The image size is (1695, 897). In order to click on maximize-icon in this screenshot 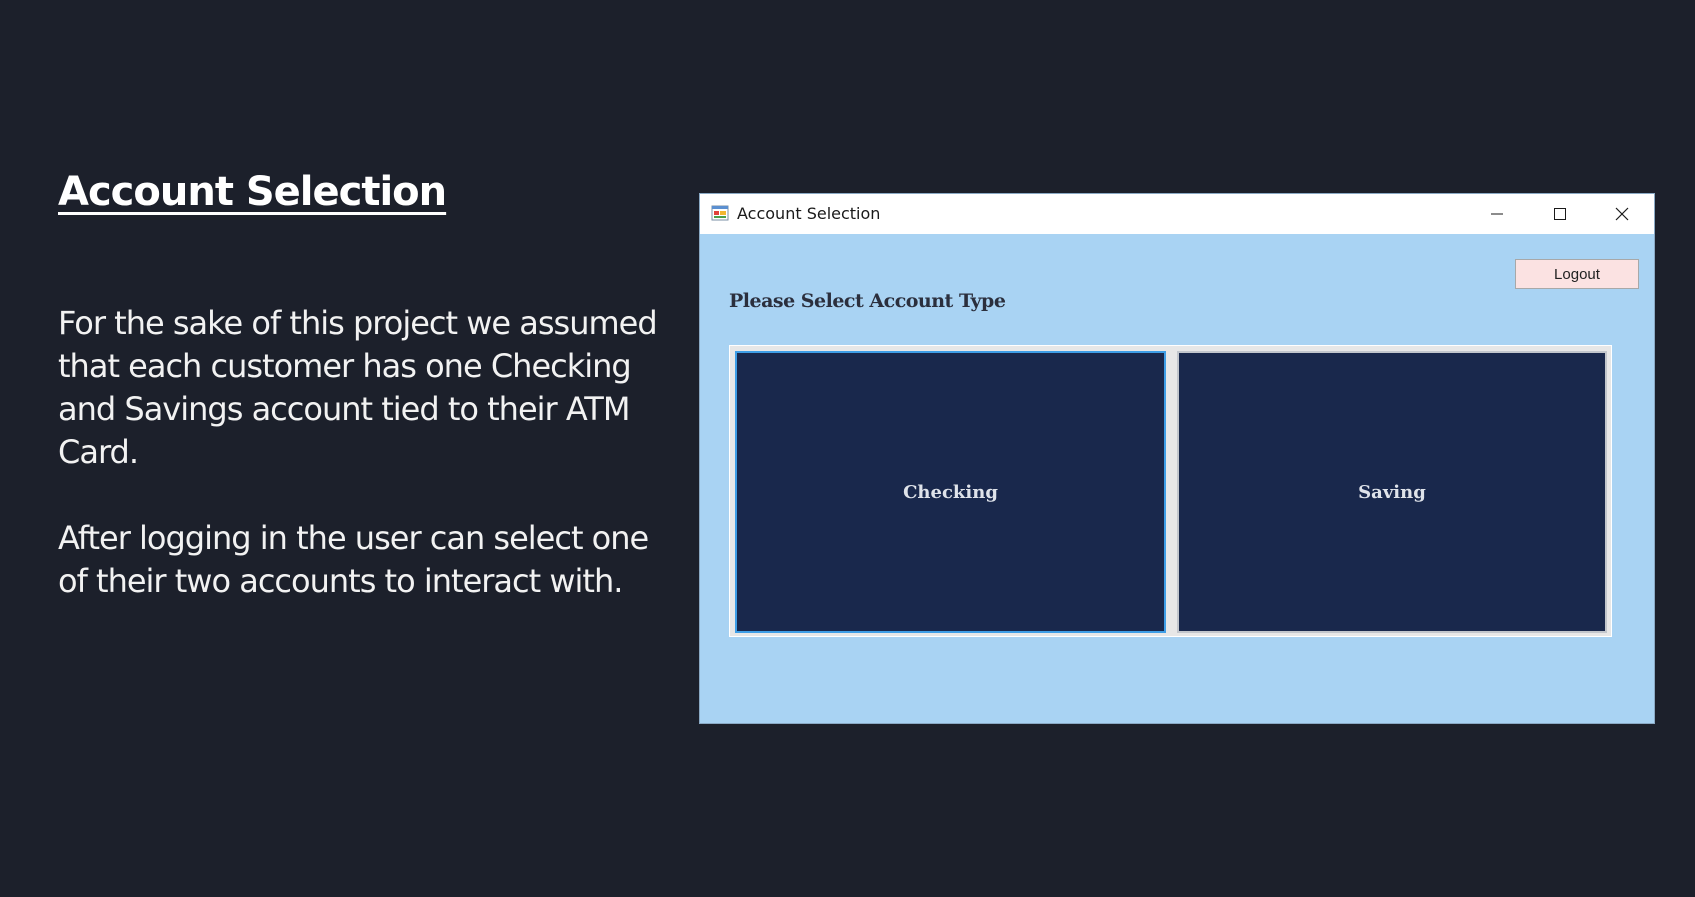, I will do `click(1560, 214)`.